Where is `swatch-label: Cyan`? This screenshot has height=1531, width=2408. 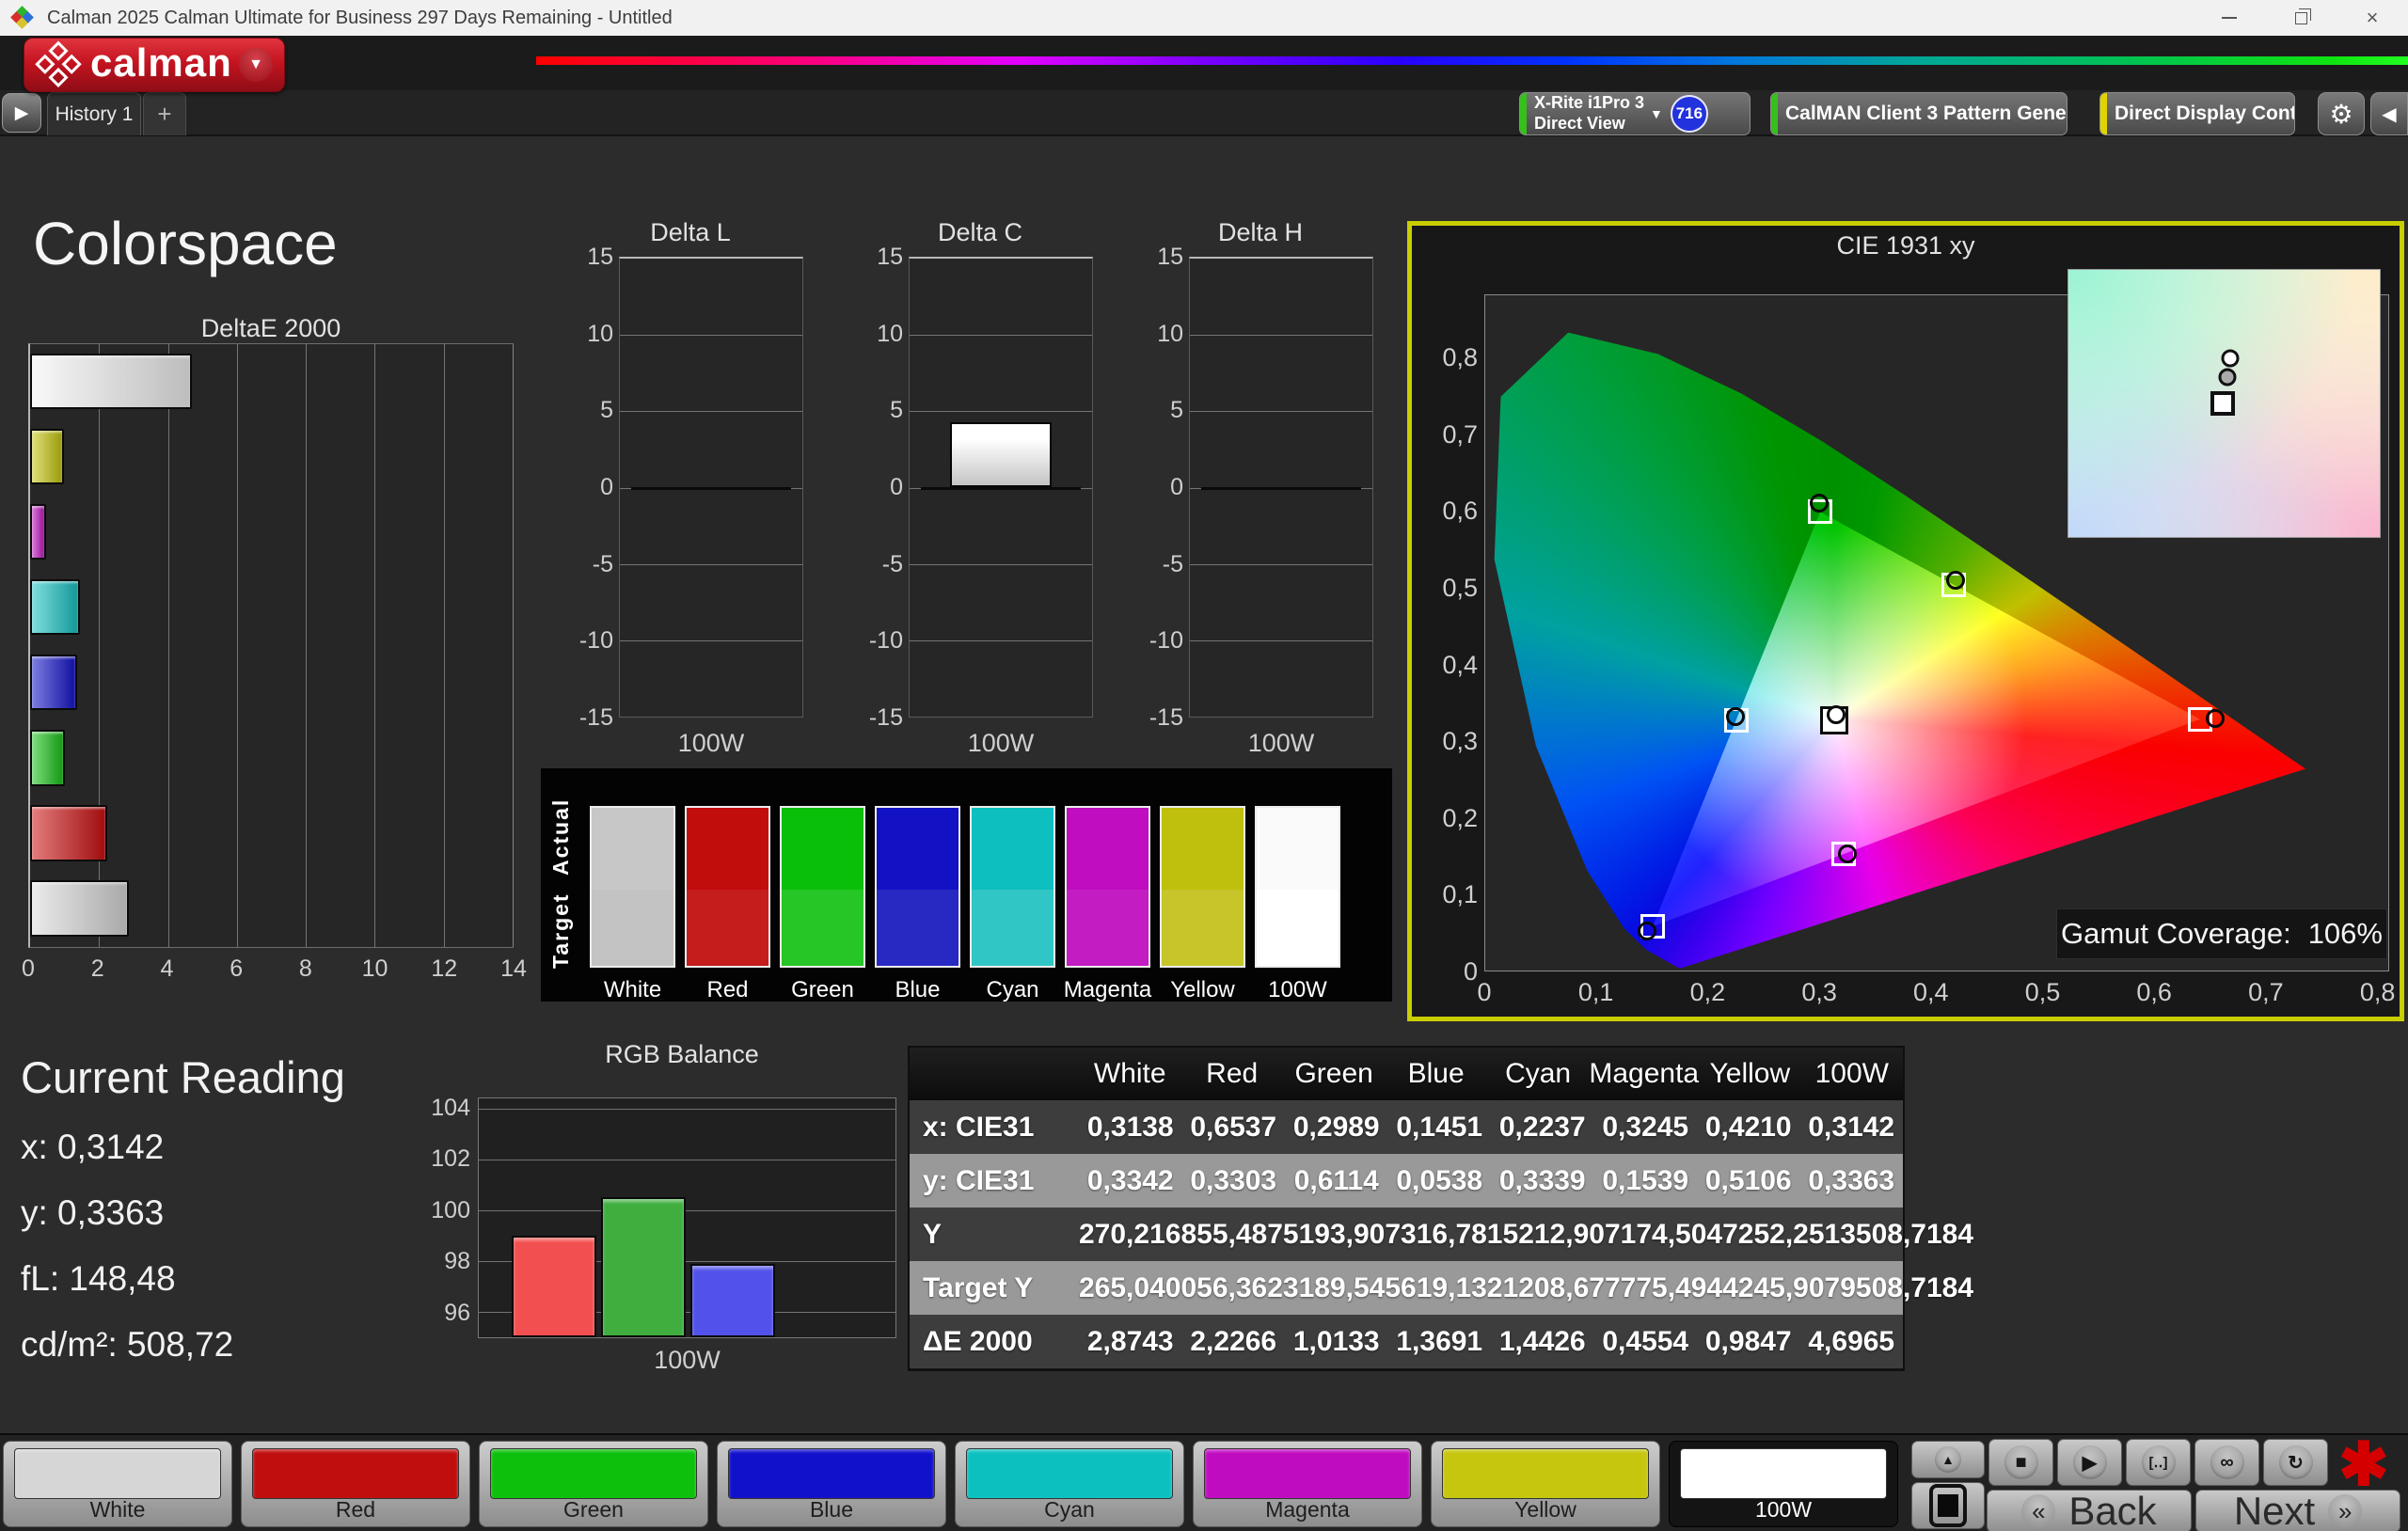 swatch-label: Cyan is located at coordinates (1013, 989).